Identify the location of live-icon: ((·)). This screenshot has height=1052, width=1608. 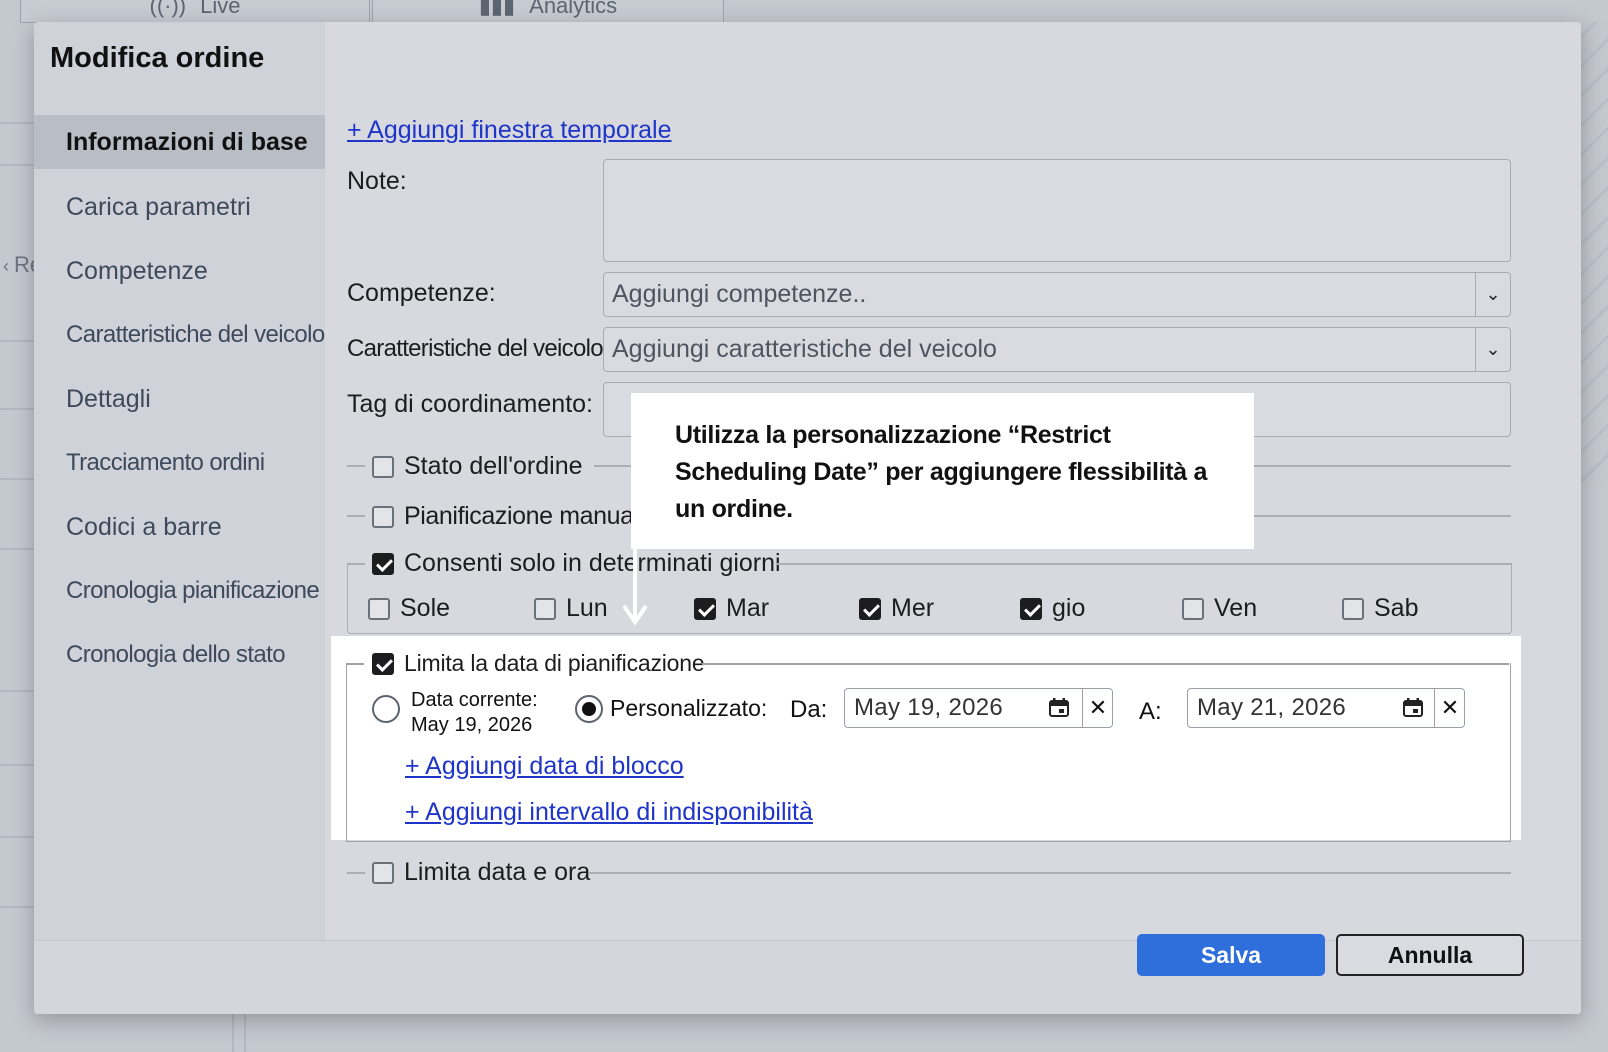
(168, 9).